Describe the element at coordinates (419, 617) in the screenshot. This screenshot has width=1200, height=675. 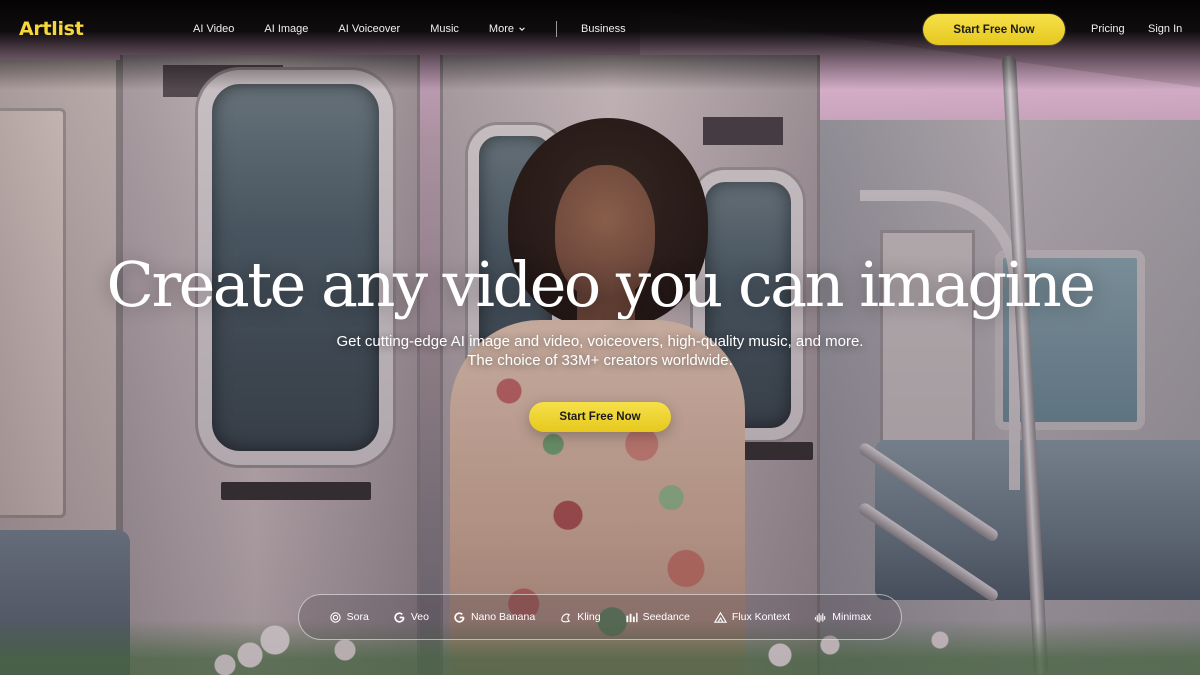
I see `model-label: Veo` at that location.